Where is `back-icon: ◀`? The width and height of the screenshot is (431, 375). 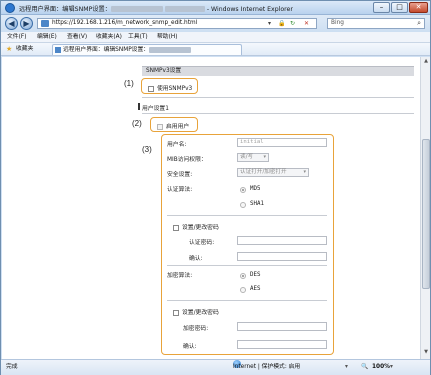
back-icon: ◀ is located at coordinates (11, 23).